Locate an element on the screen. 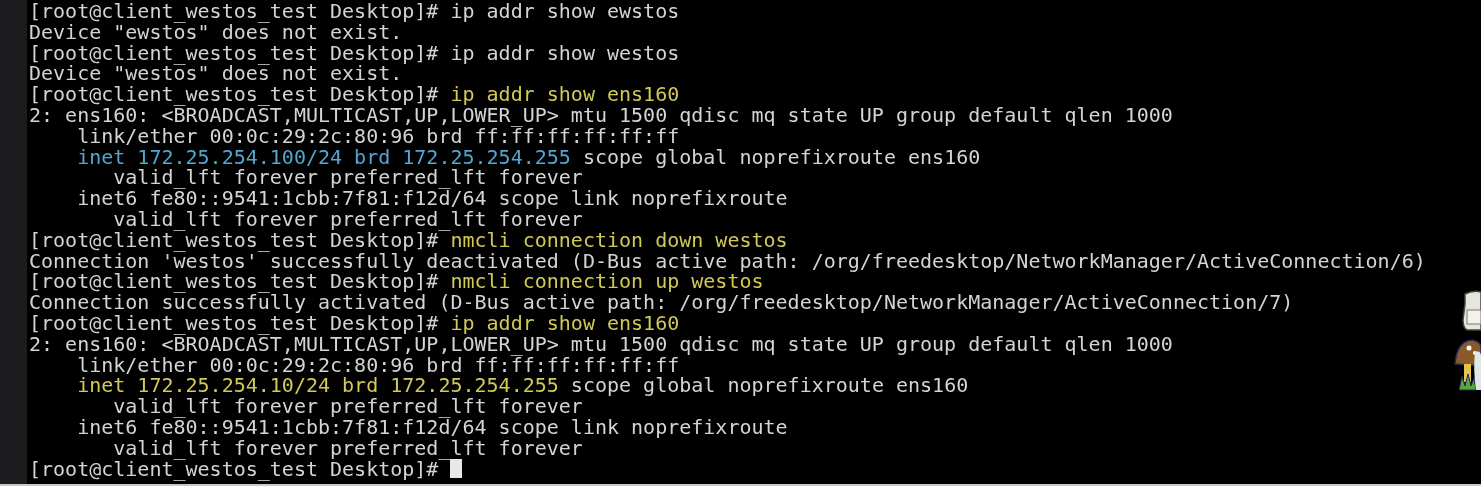  terminal-line: [root@client_westos_test Desktop]# ip addr show westos is located at coordinates (354, 53).